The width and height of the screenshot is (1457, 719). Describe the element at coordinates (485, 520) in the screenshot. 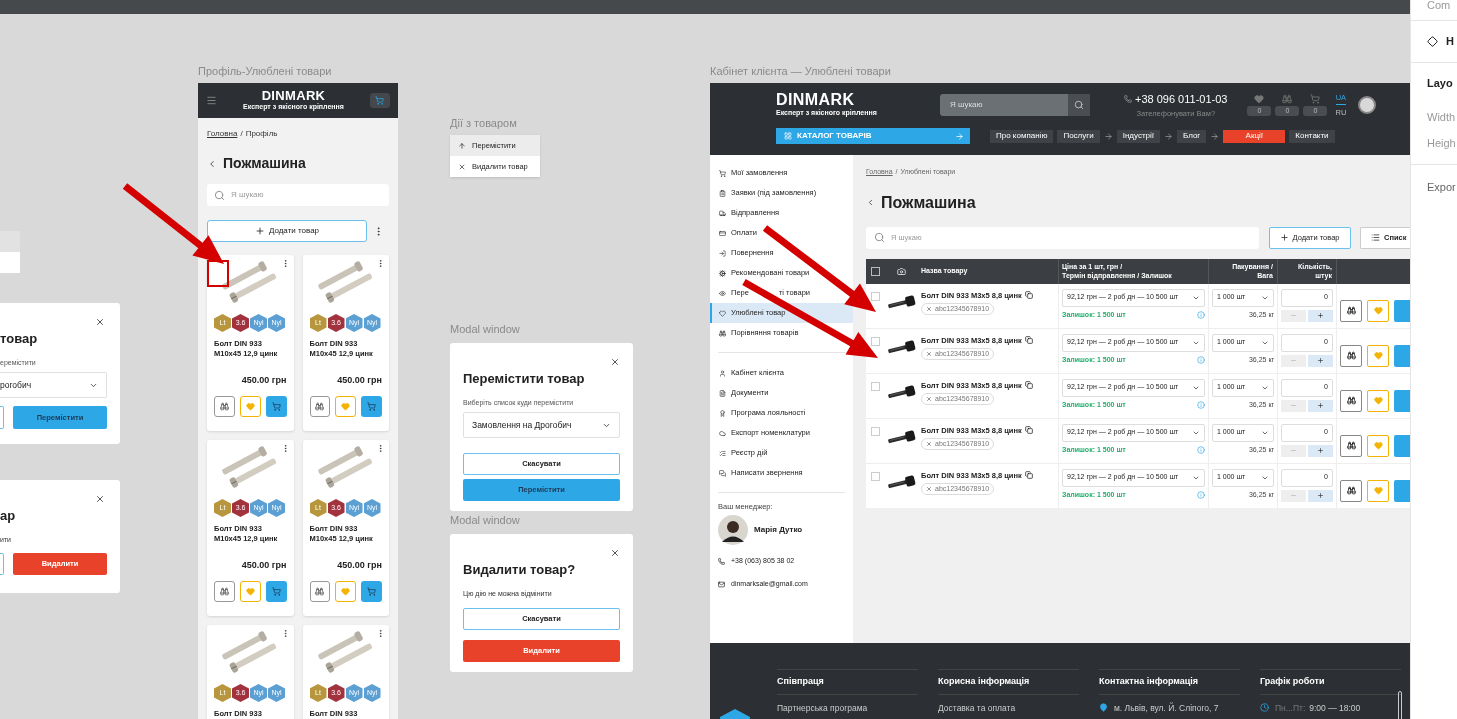

I see `frame-label: Modal window` at that location.